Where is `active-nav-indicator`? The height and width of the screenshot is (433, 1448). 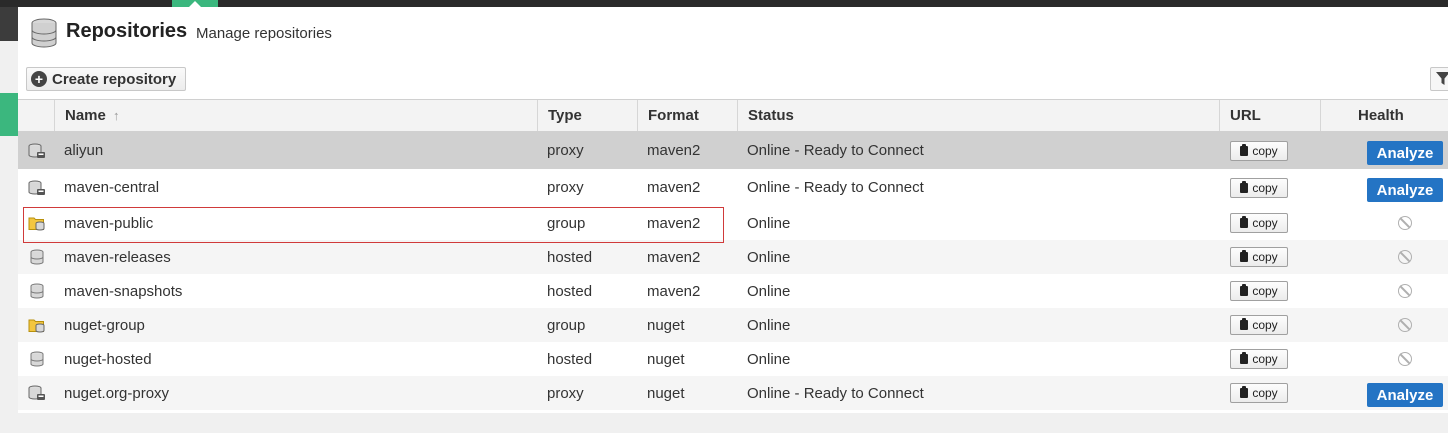 active-nav-indicator is located at coordinates (195, 3).